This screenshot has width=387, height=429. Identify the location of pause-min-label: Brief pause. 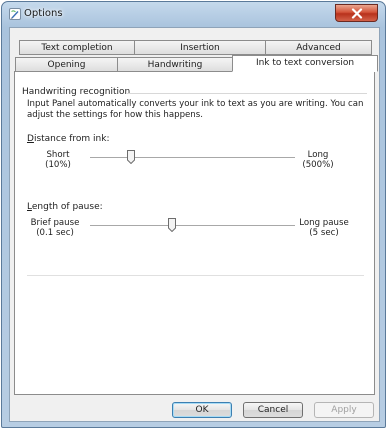
(55, 223).